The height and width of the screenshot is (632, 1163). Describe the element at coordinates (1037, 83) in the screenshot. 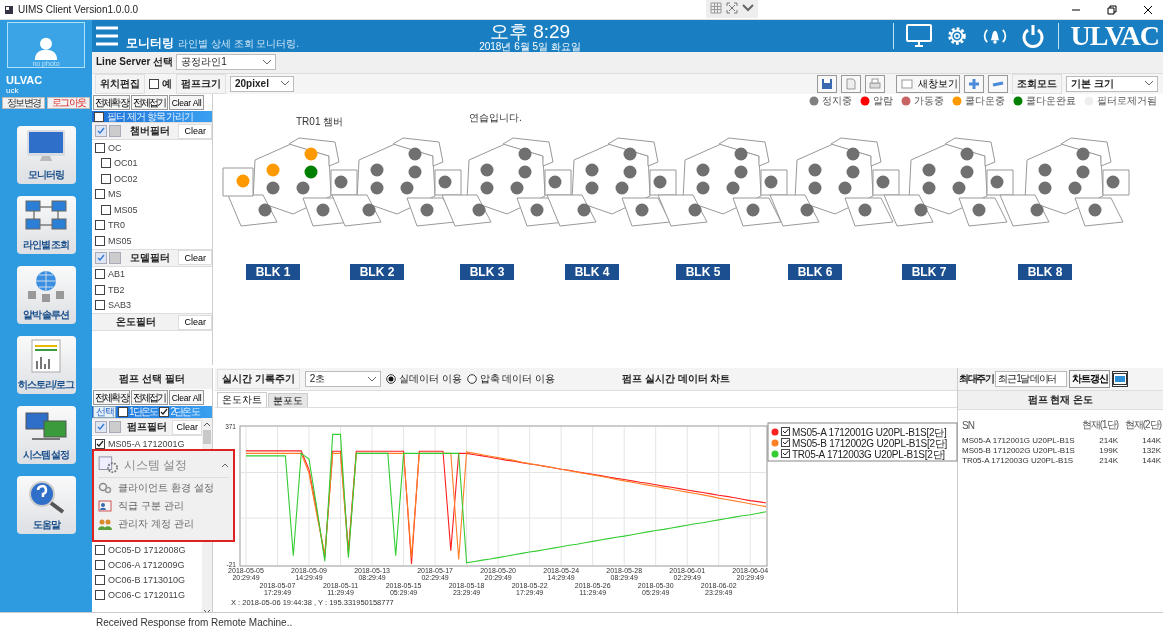

I see `view-mode-label: 조회모드` at that location.